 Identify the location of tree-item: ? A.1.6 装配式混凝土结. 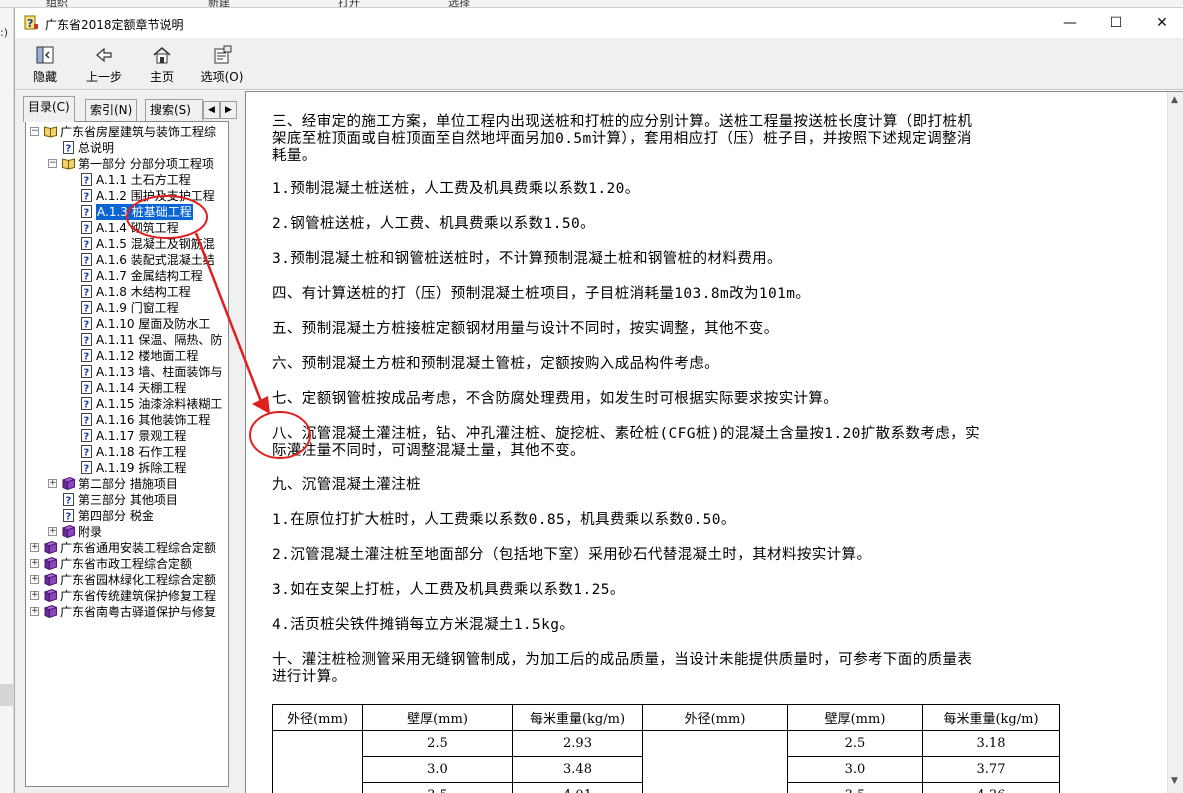
(127, 260).